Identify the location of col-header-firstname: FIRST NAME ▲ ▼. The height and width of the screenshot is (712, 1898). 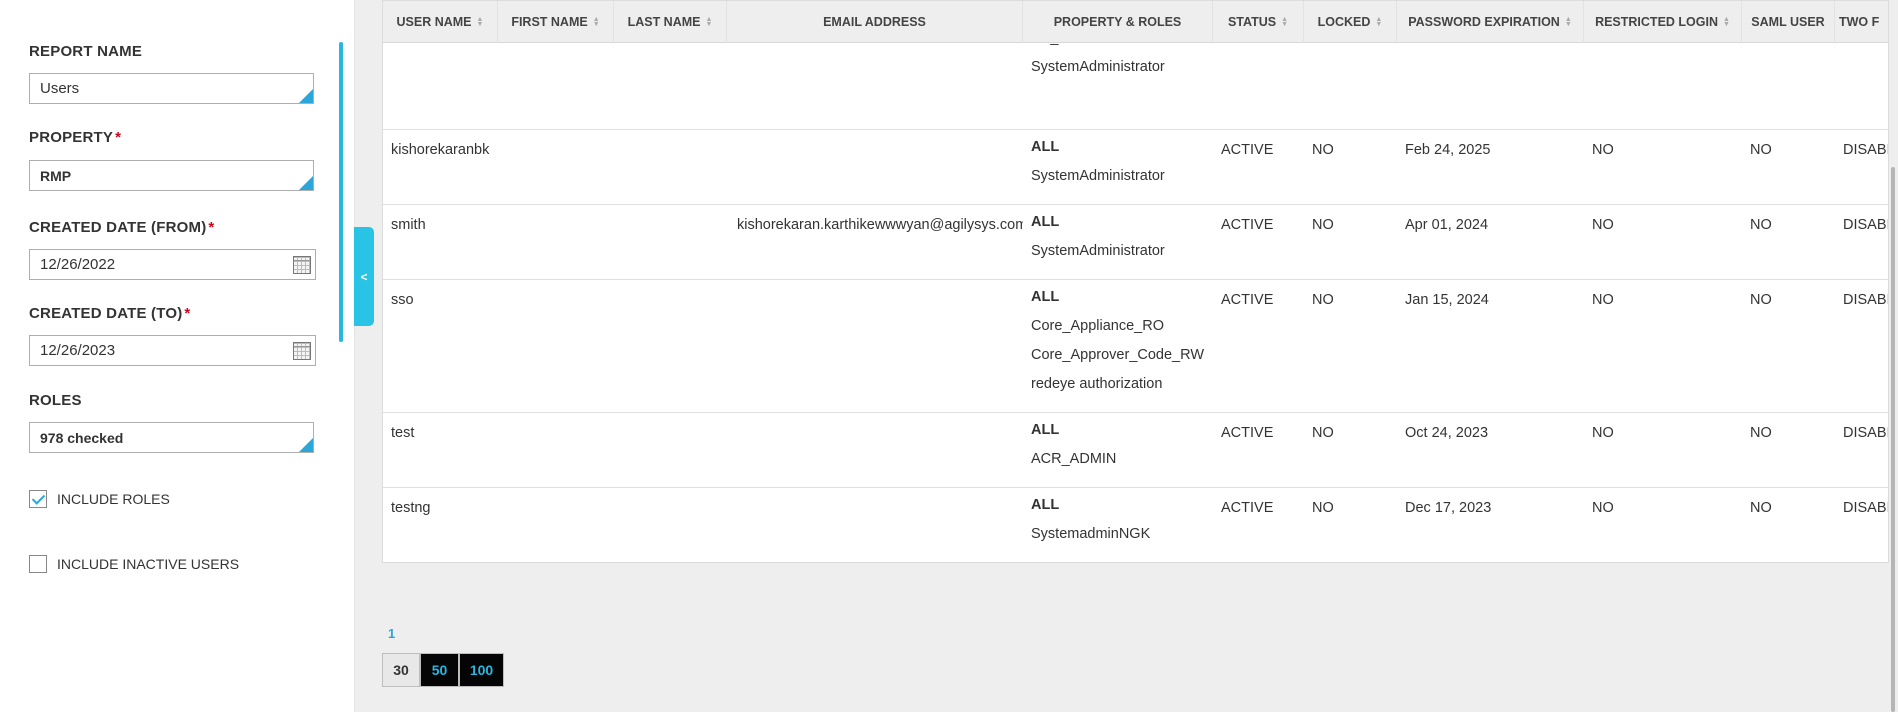
(556, 22).